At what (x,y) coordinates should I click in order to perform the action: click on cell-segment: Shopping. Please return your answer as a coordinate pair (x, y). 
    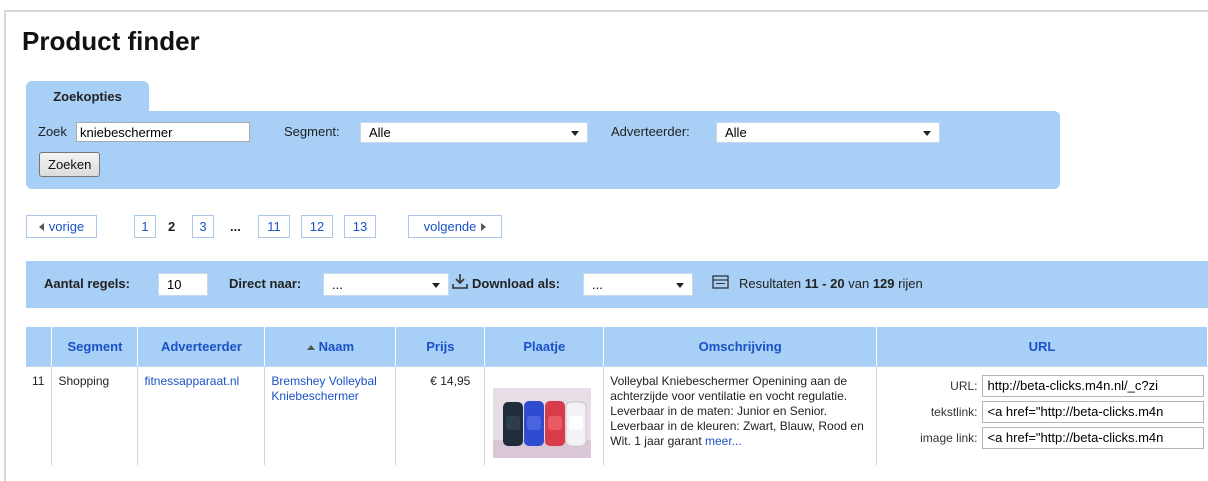
    Looking at the image, I should click on (94, 415).